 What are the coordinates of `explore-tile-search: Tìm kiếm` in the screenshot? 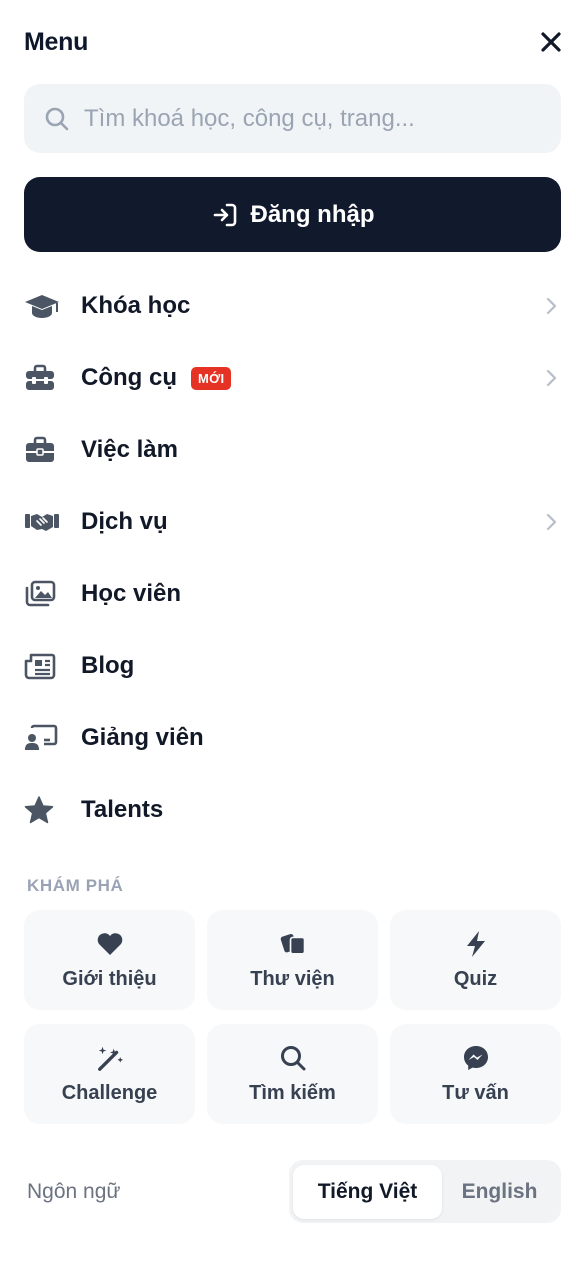 It's located at (292, 1074).